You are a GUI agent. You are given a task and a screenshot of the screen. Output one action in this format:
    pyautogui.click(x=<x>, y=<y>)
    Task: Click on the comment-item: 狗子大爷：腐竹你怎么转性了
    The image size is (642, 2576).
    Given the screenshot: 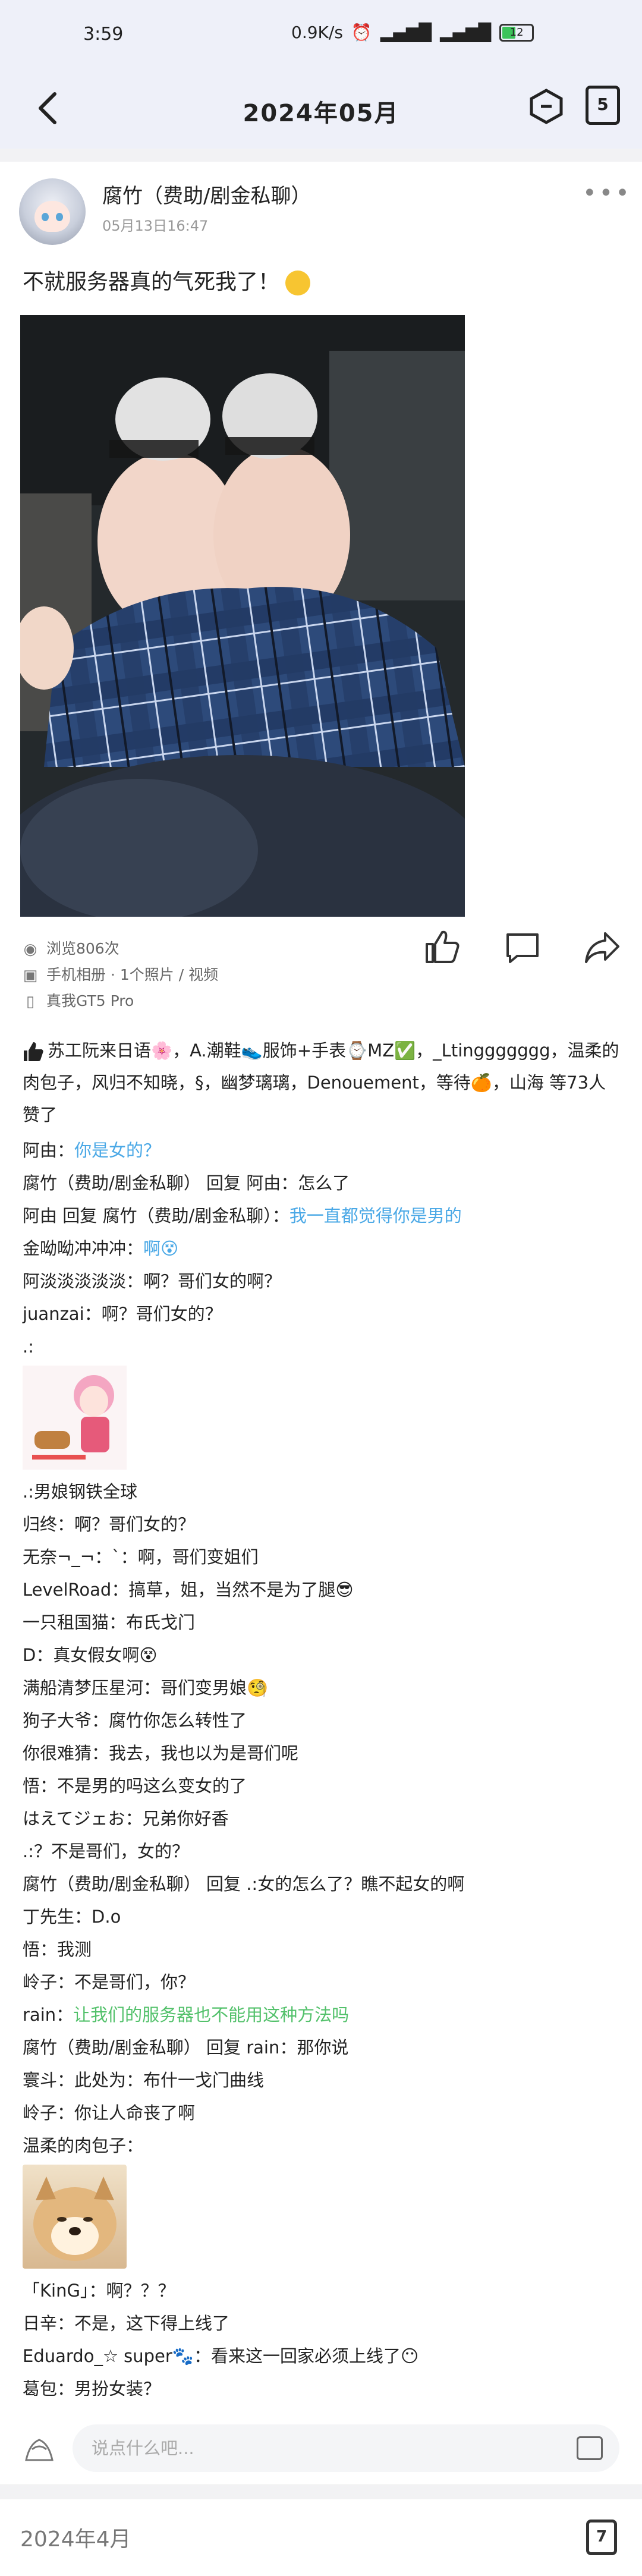 What is the action you would take?
    pyautogui.click(x=323, y=1720)
    